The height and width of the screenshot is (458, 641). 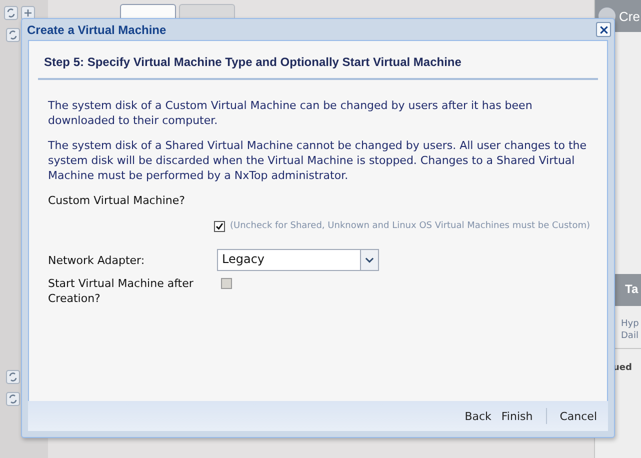 I want to click on dropdown-field: Legacy, so click(x=298, y=260).